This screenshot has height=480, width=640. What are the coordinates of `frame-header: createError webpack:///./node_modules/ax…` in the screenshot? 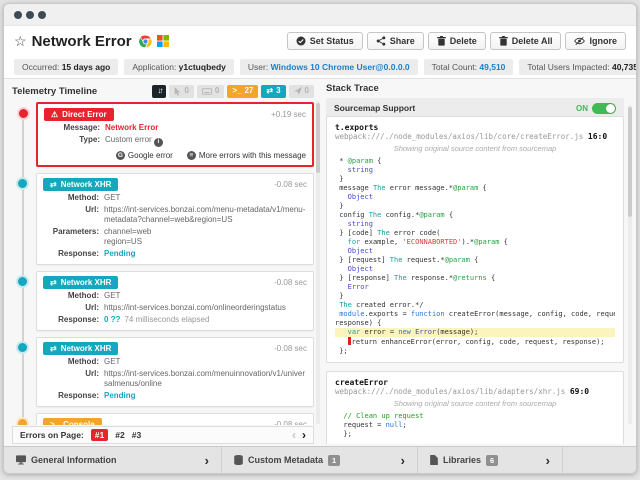 It's located at (475, 387).